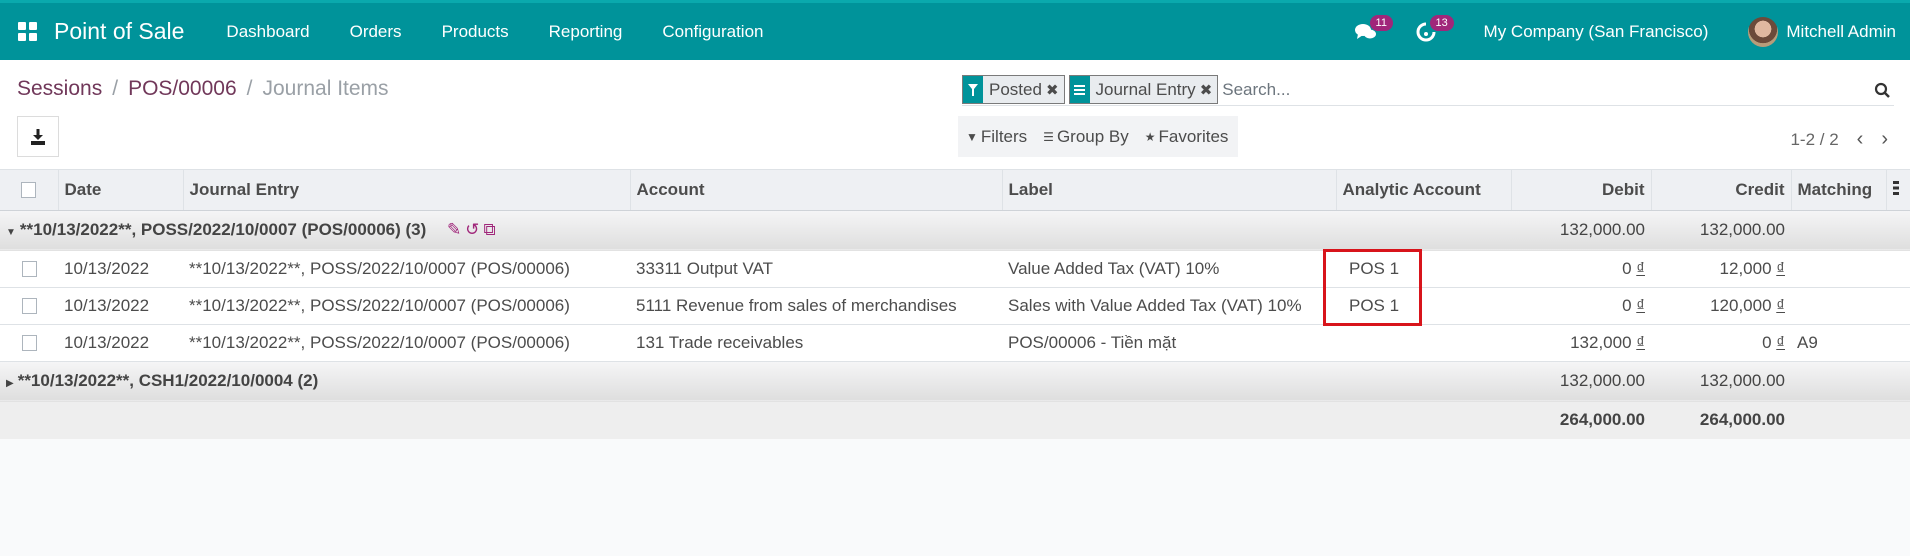 The height and width of the screenshot is (556, 1910). I want to click on chevron-right-icon: ›, so click(1884, 139).